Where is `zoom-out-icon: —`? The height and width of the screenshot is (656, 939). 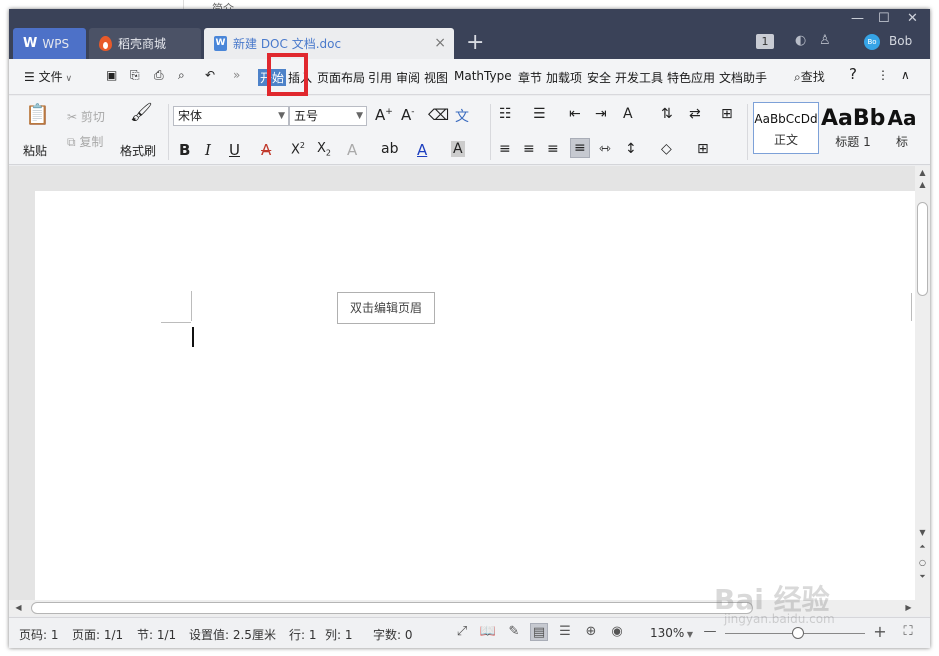 zoom-out-icon: — is located at coordinates (710, 632).